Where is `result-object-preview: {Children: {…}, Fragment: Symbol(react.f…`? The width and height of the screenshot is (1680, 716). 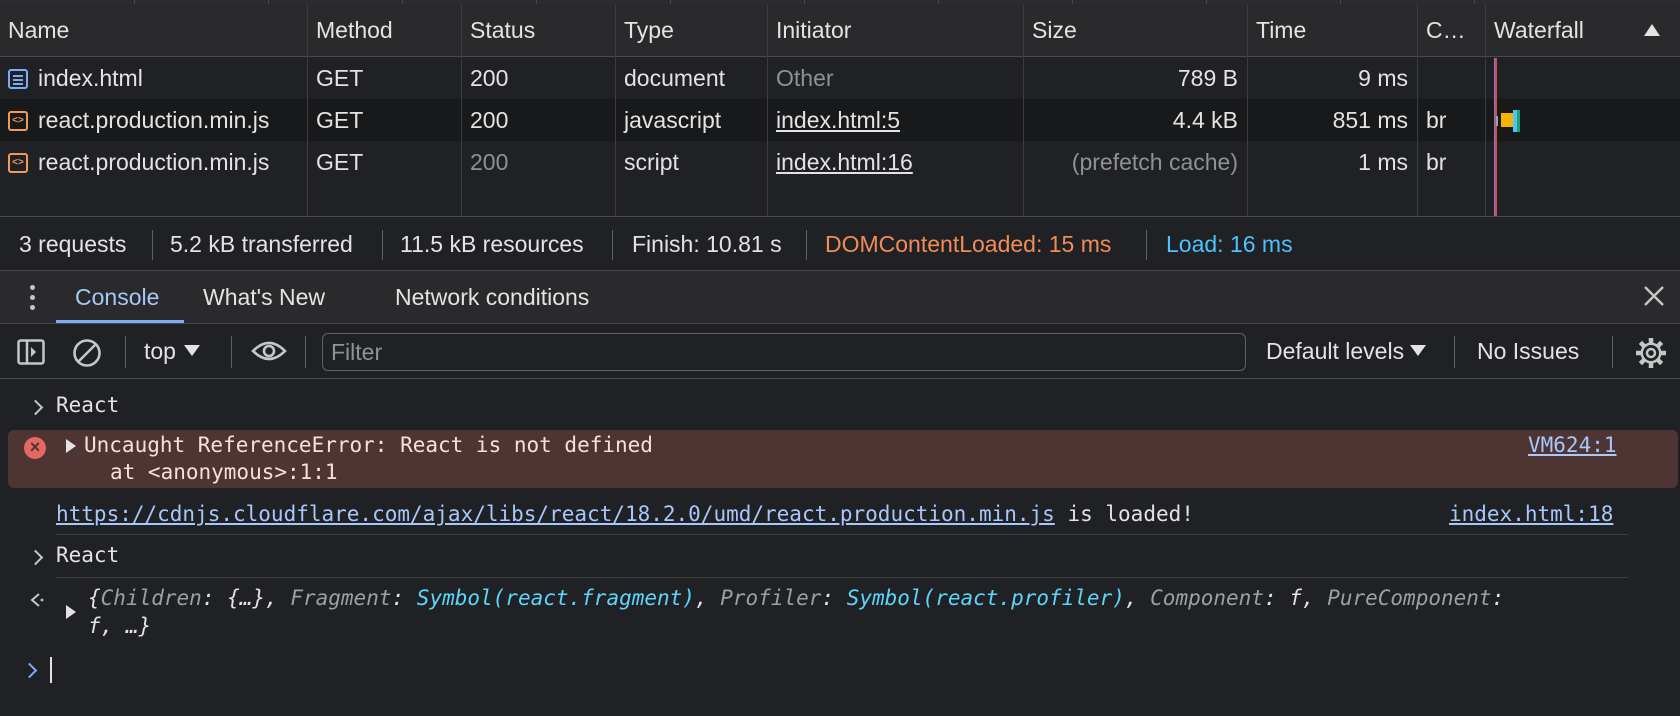
result-object-preview: {Children: {…}, Fragment: Symbol(react.f… is located at coordinates (796, 598).